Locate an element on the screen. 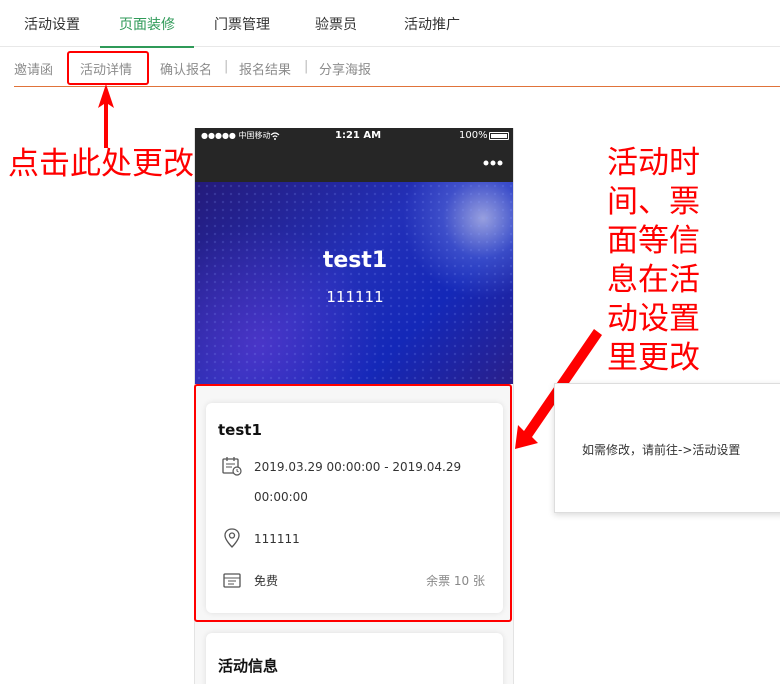 The image size is (780, 684). status-time: 1:21 AM is located at coordinates (358, 135).